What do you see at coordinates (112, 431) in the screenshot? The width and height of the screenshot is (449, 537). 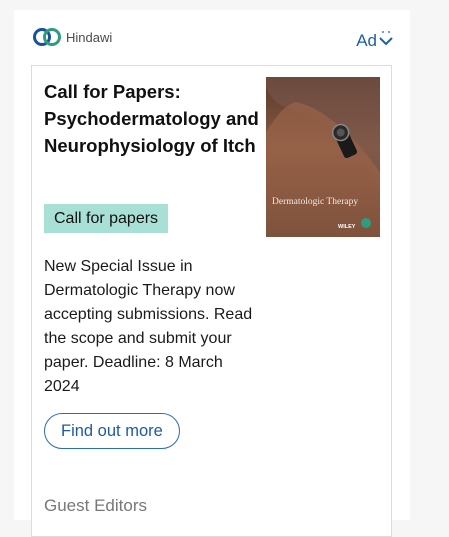 I see `find-out-more-button: Find out more` at bounding box center [112, 431].